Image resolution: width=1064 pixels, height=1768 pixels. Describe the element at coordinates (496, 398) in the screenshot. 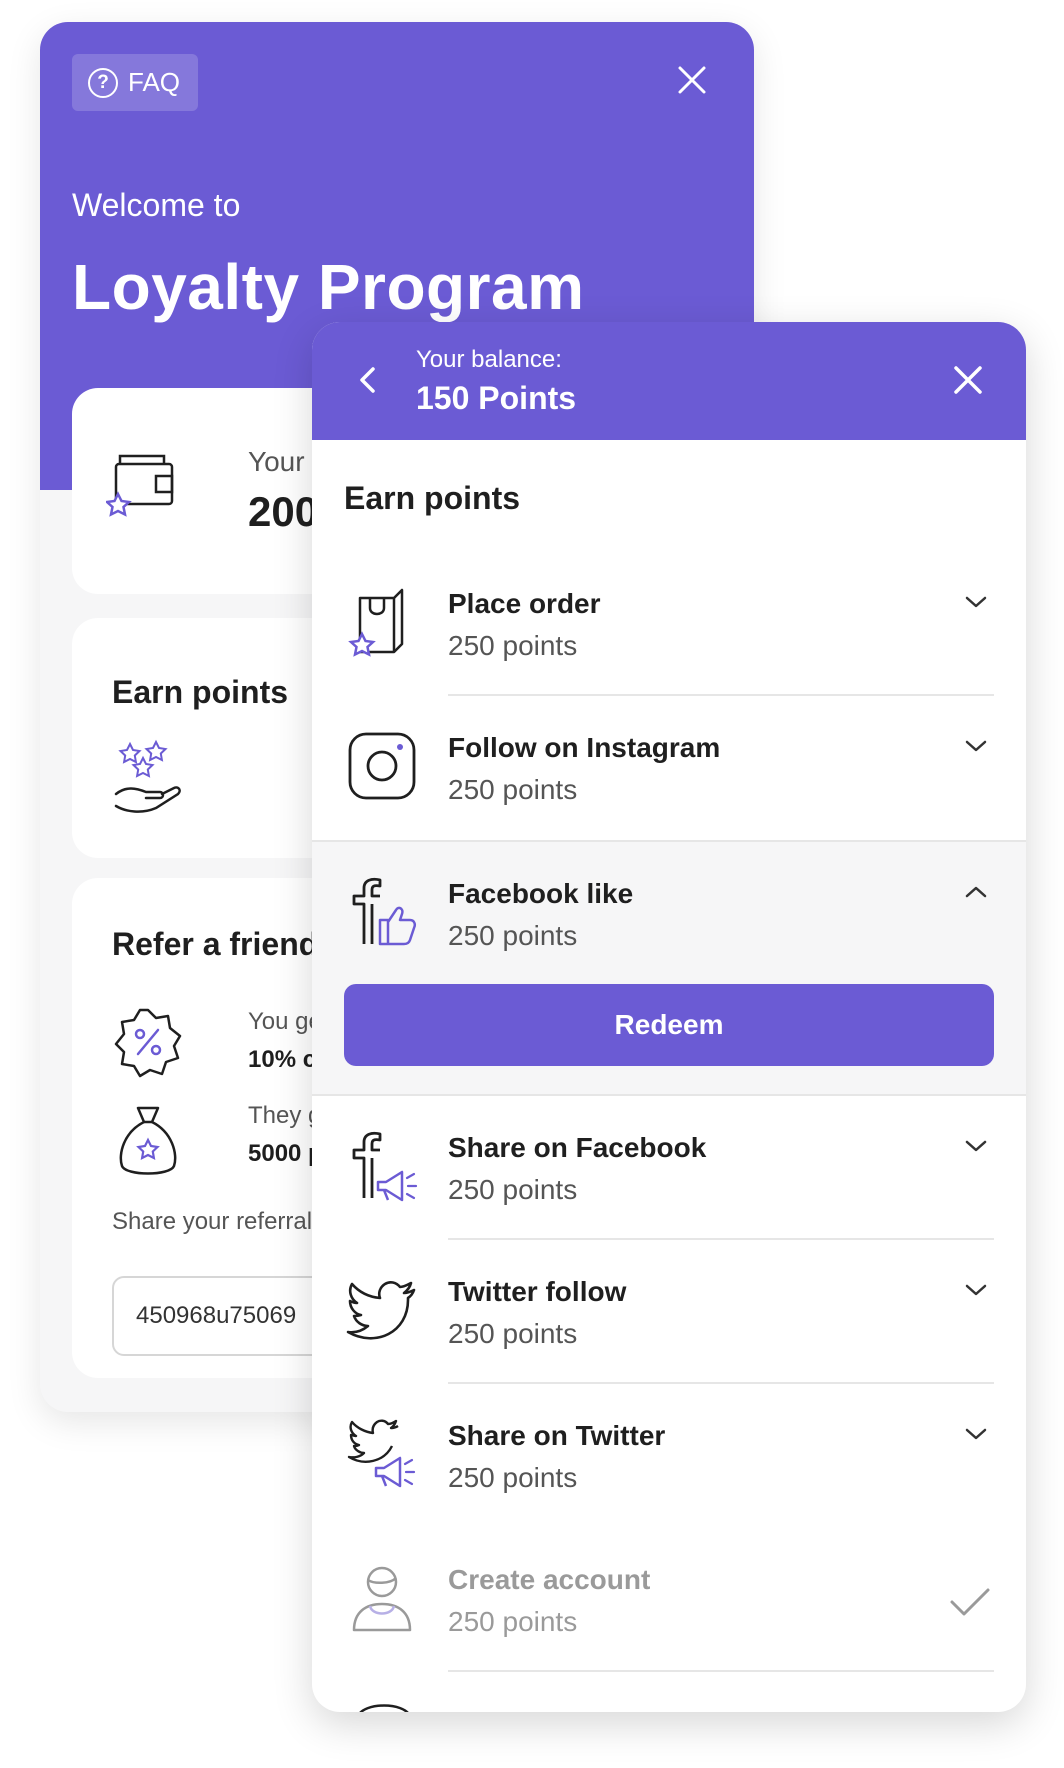

I see `header-balance-value: 150 Points` at that location.